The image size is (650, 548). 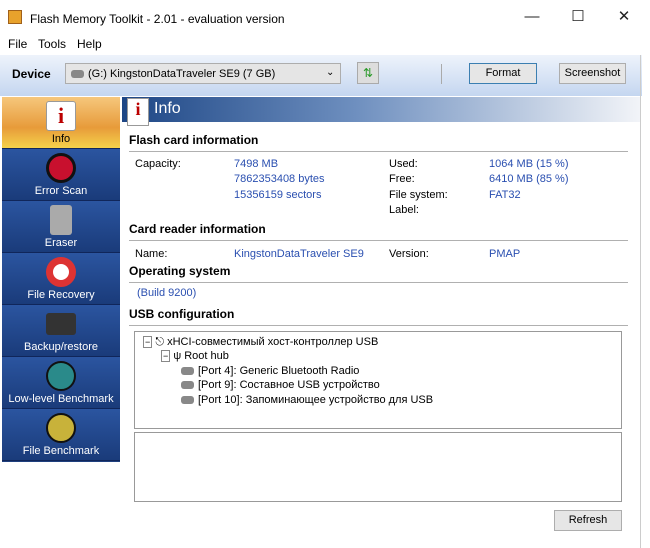 What do you see at coordinates (403, 164) in the screenshot?
I see `used-label: Used:` at bounding box center [403, 164].